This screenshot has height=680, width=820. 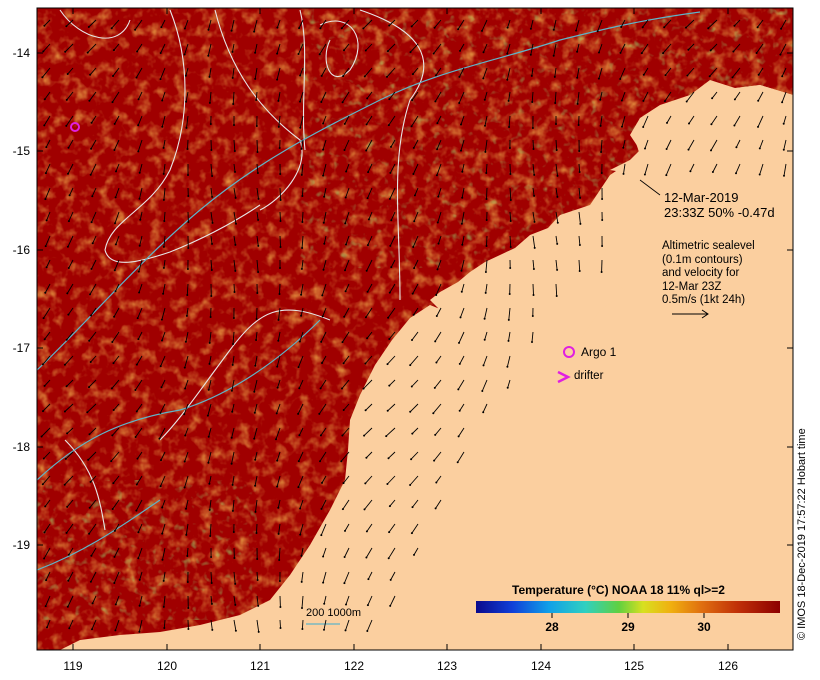 What do you see at coordinates (260, 666) in the screenshot?
I see `lon-tick-label: 121` at bounding box center [260, 666].